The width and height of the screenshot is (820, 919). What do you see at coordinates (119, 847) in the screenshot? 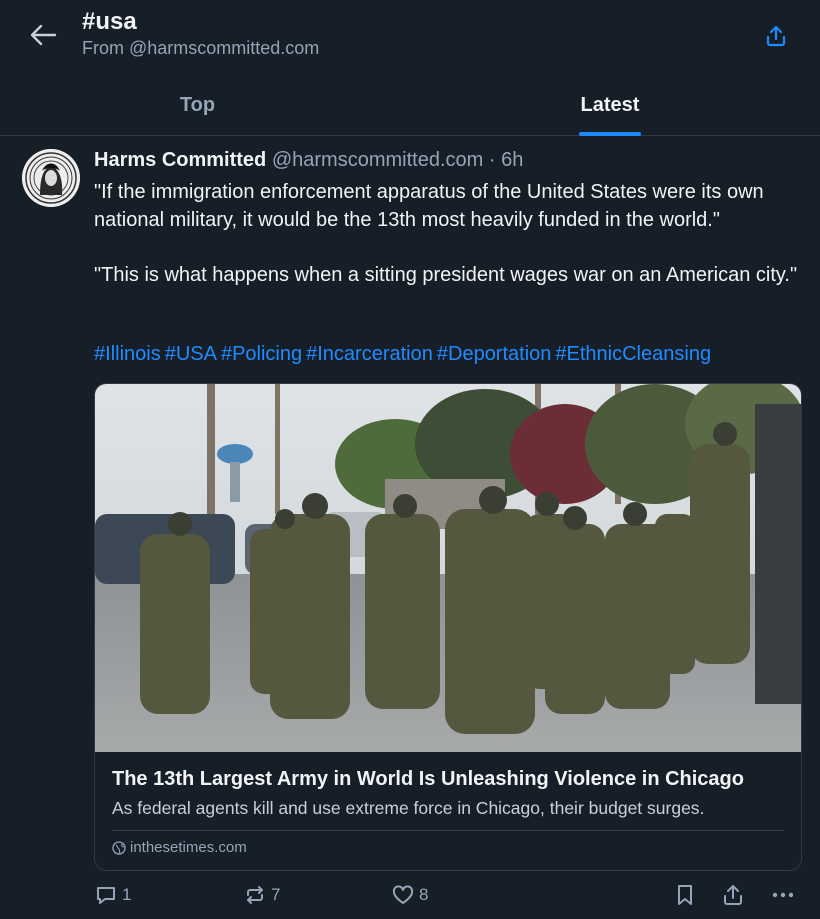
I see `globe-icon` at bounding box center [119, 847].